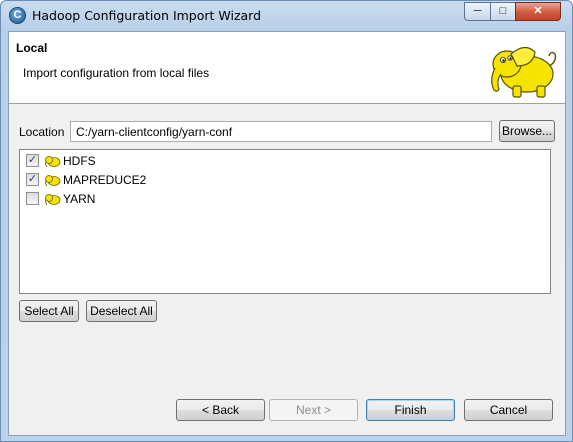  What do you see at coordinates (410, 410) in the screenshot?
I see `finish-button: Finish` at bounding box center [410, 410].